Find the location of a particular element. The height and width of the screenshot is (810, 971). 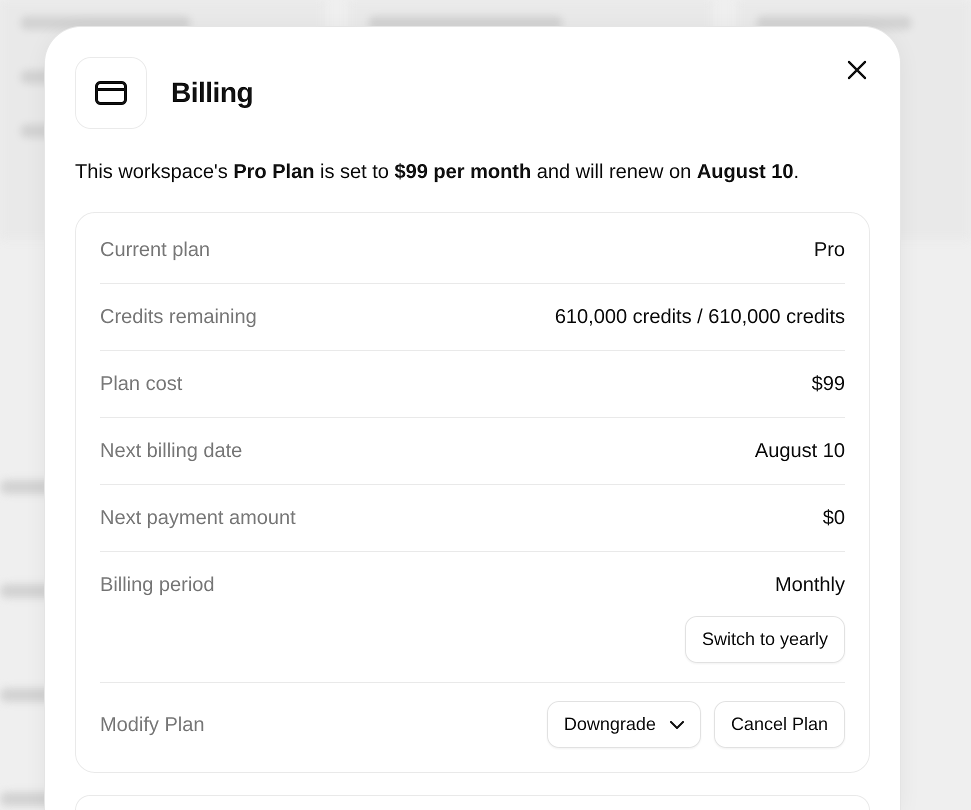

detail-value: August 10 is located at coordinates (799, 451).